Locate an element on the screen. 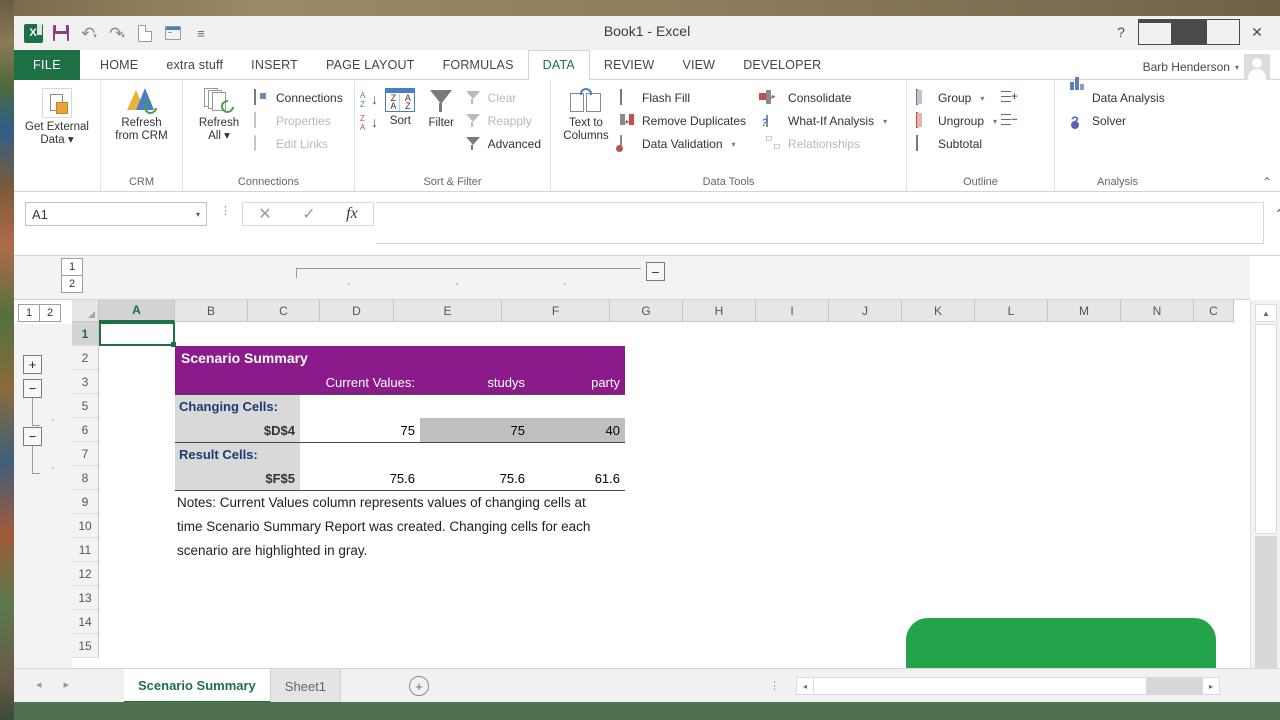 Image resolution: width=1280 pixels, height=720 pixels. column-collapse-button: − is located at coordinates (655, 271).